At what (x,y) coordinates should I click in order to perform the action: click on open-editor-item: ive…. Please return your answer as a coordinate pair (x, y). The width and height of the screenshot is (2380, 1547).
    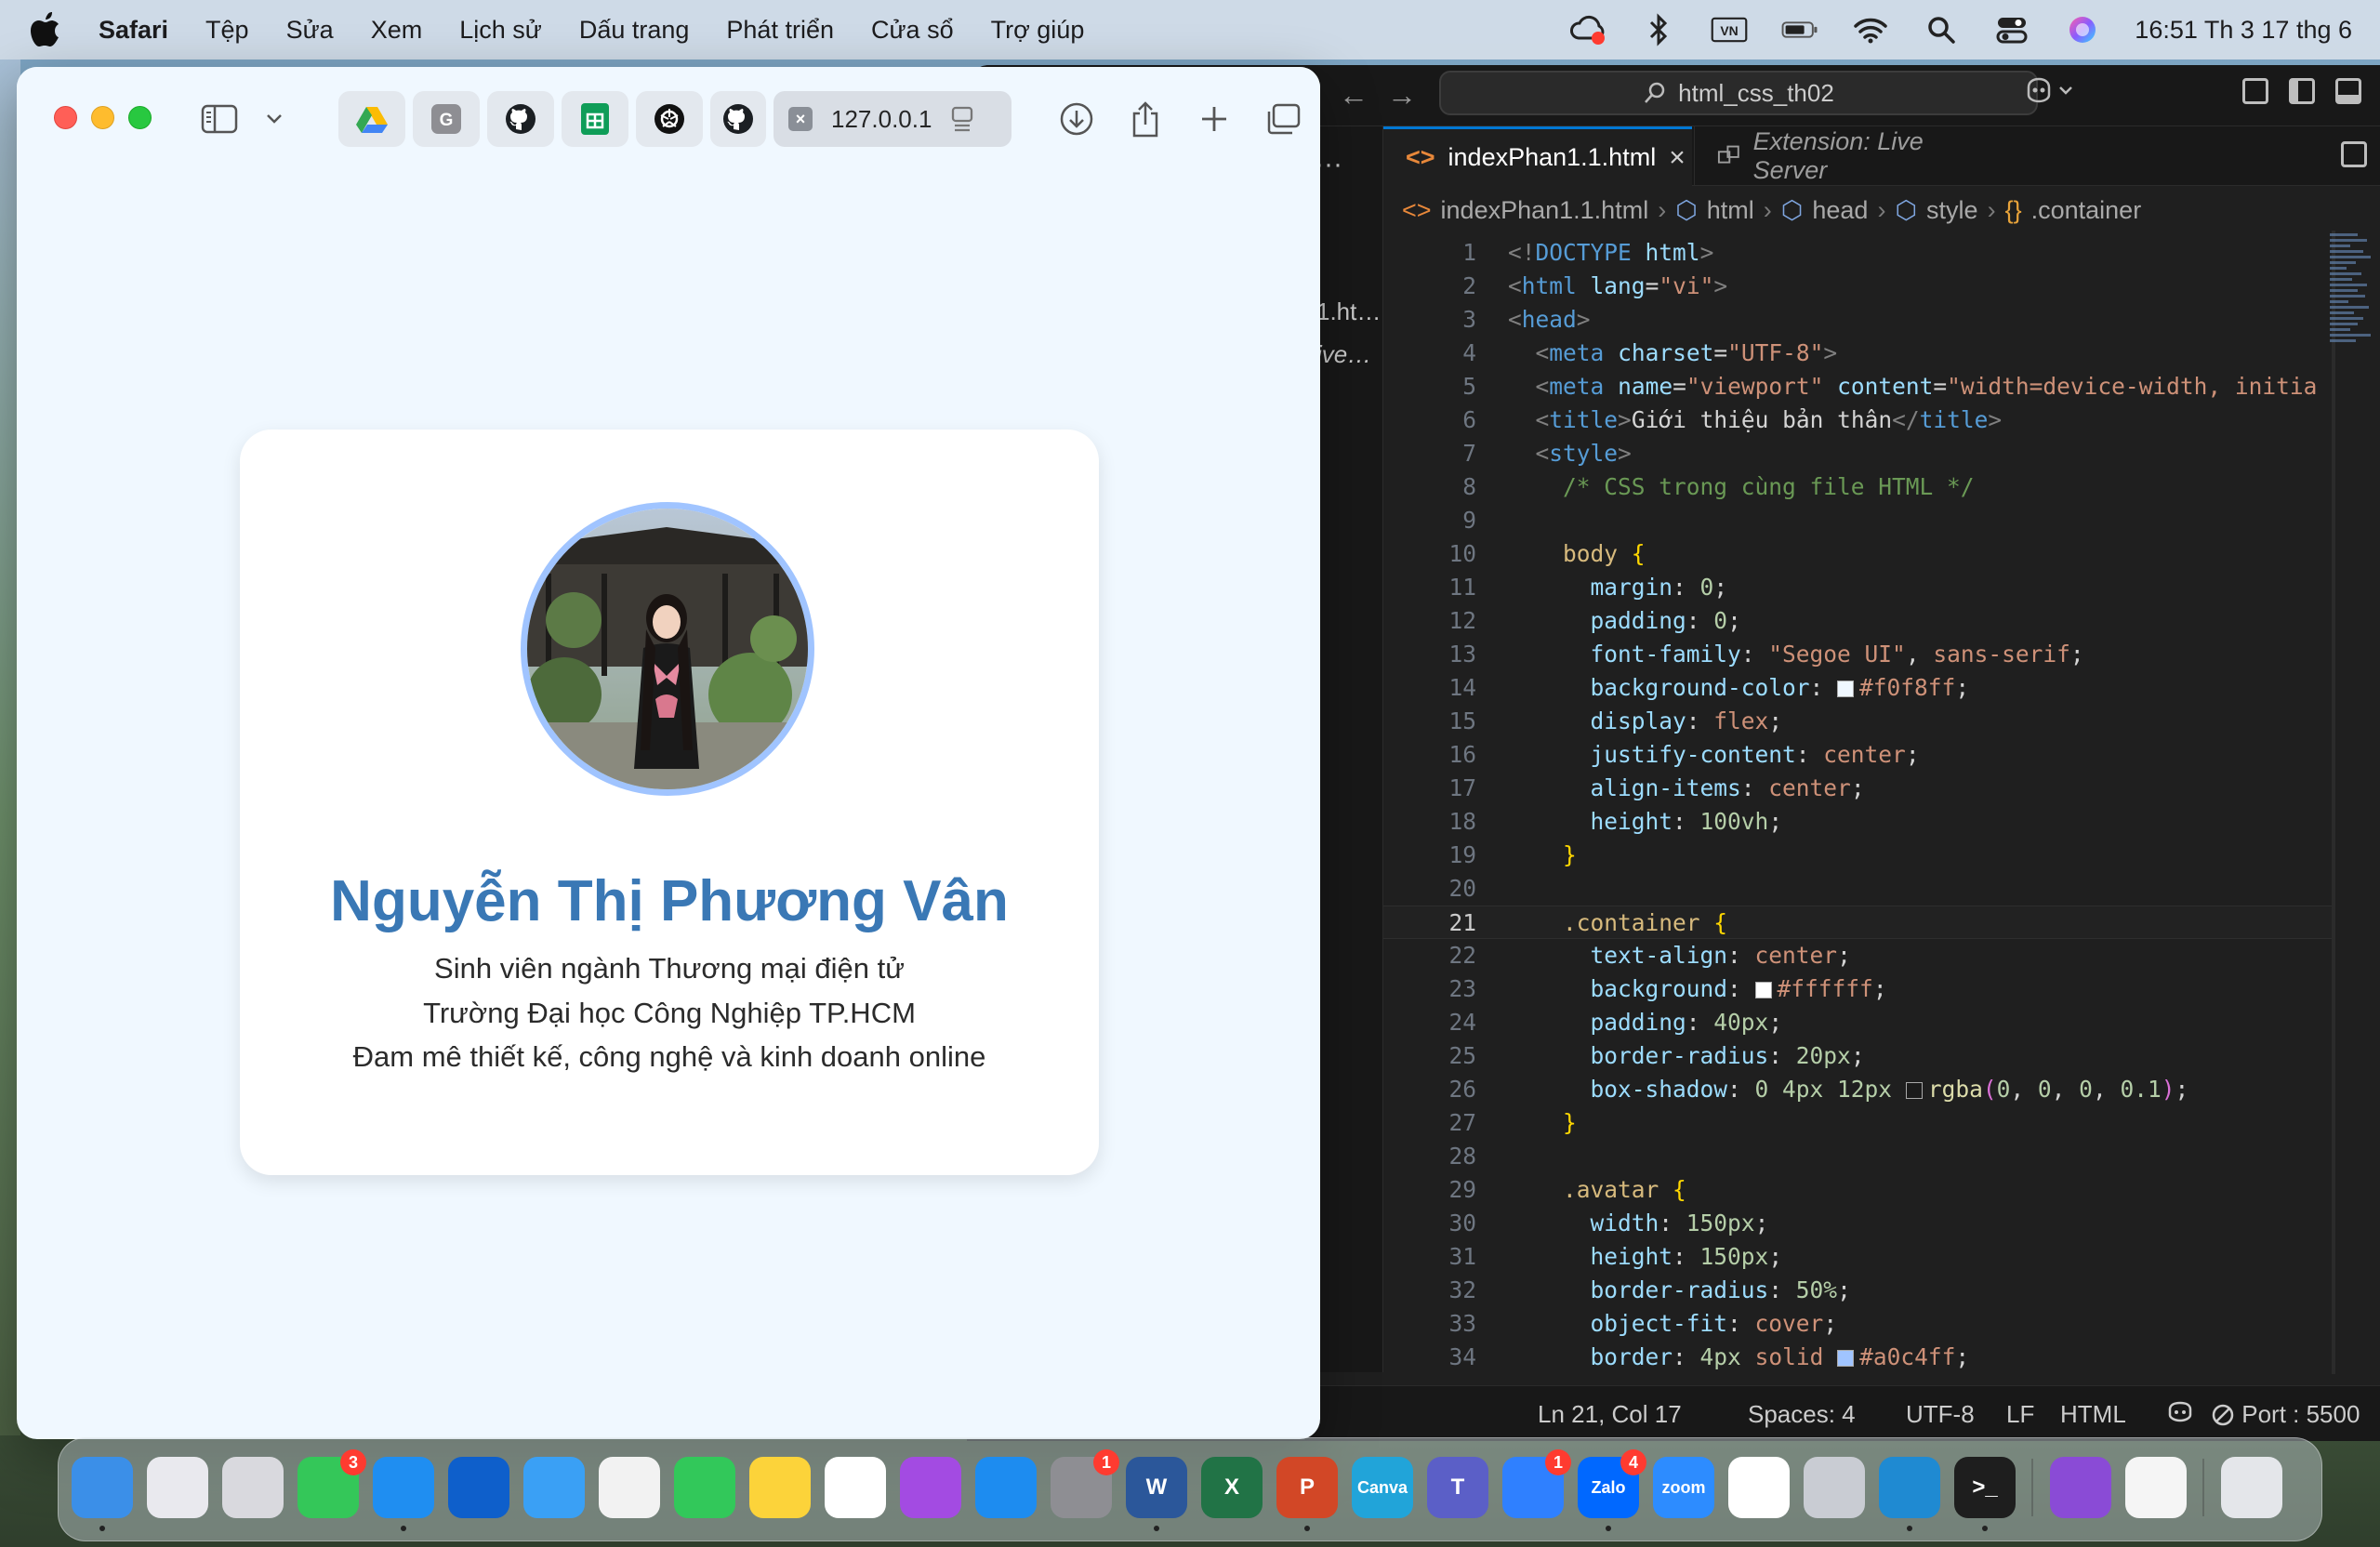
    Looking at the image, I should click on (1343, 354).